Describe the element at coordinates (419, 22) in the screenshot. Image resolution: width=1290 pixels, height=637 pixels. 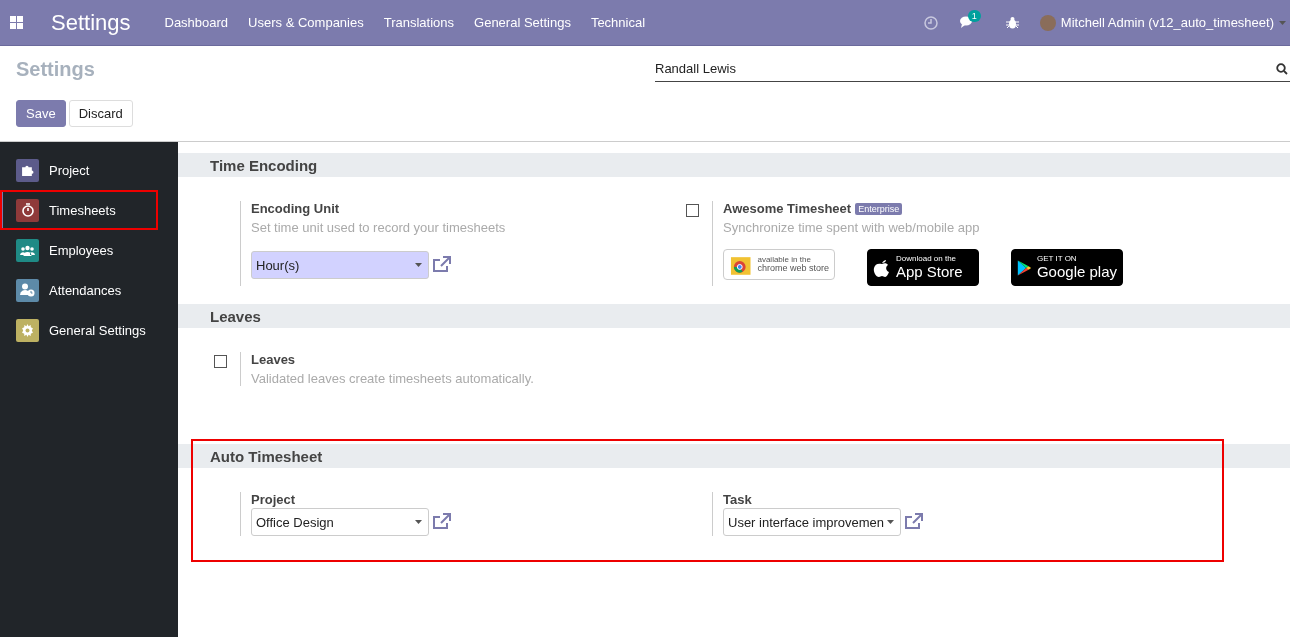
I see `menu-item: Translations` at that location.